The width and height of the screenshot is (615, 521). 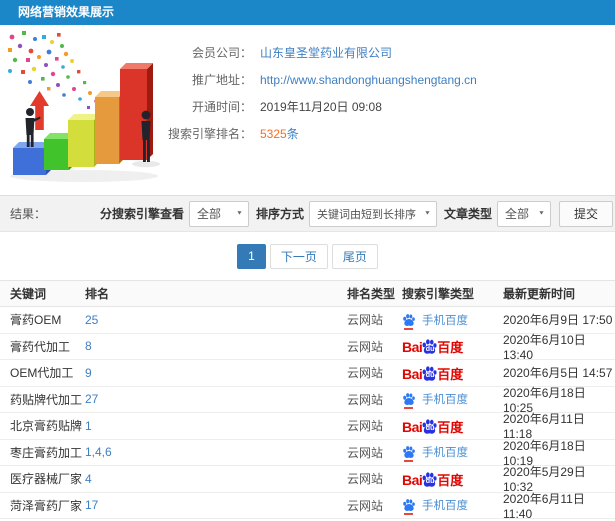 What do you see at coordinates (541, 213) in the screenshot?
I see `caret-down-icon: ▼` at bounding box center [541, 213].